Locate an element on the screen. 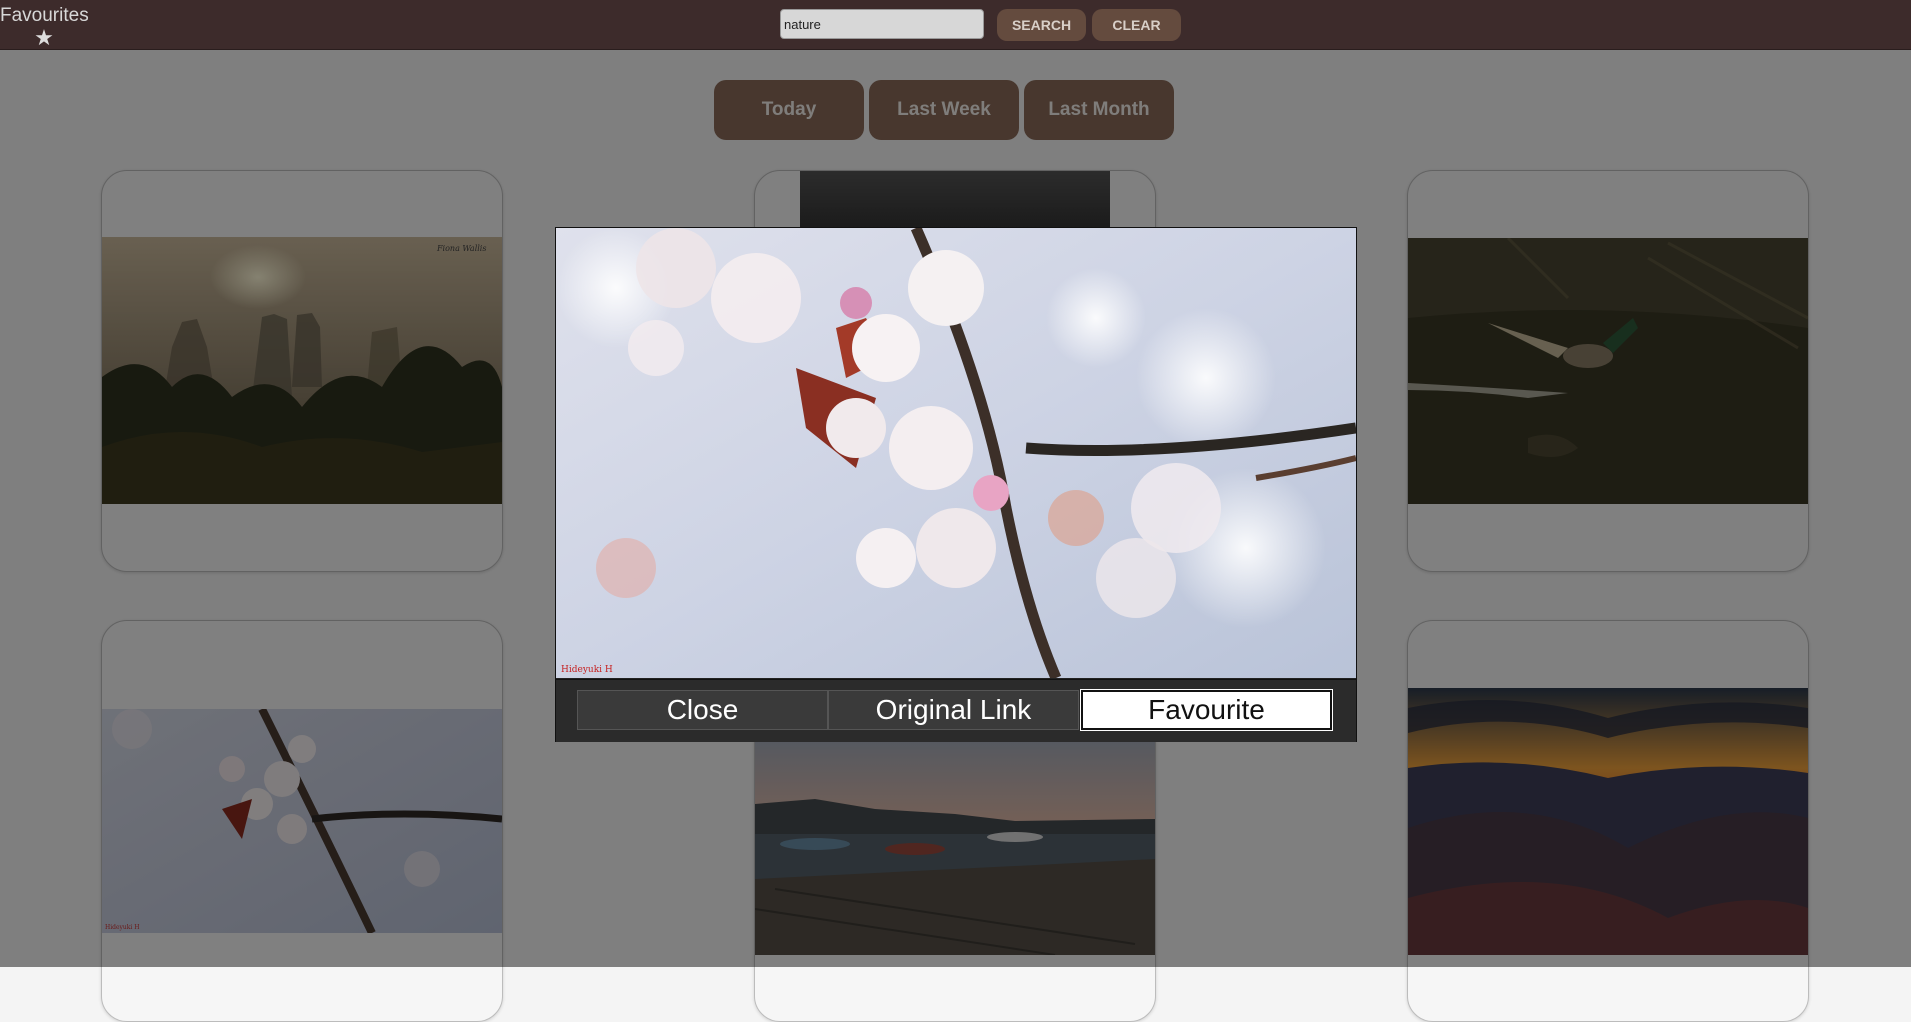  close-button: Close is located at coordinates (702, 710).